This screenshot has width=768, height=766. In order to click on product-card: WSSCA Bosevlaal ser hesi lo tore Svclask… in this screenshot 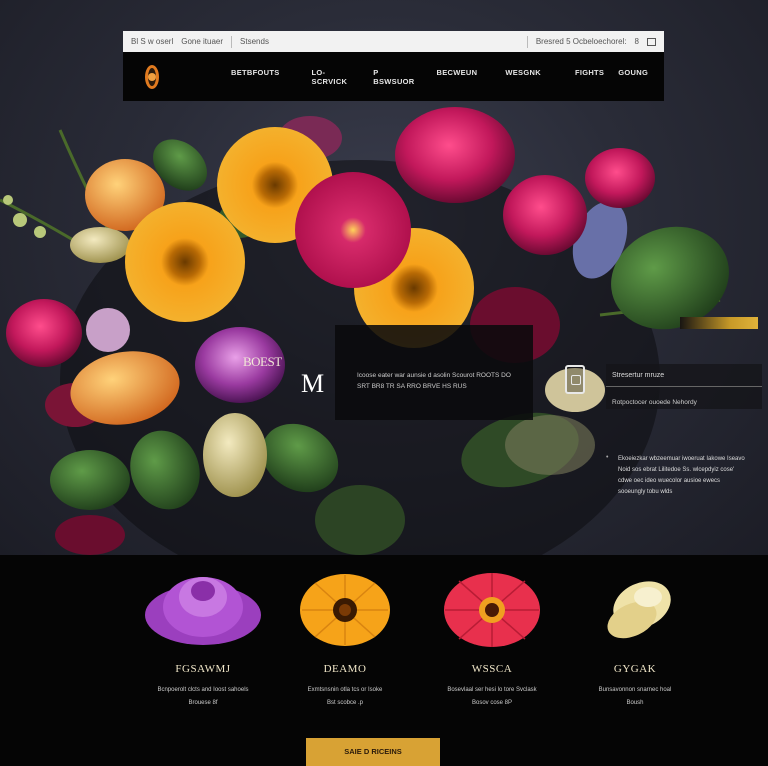, I will do `click(492, 635)`.